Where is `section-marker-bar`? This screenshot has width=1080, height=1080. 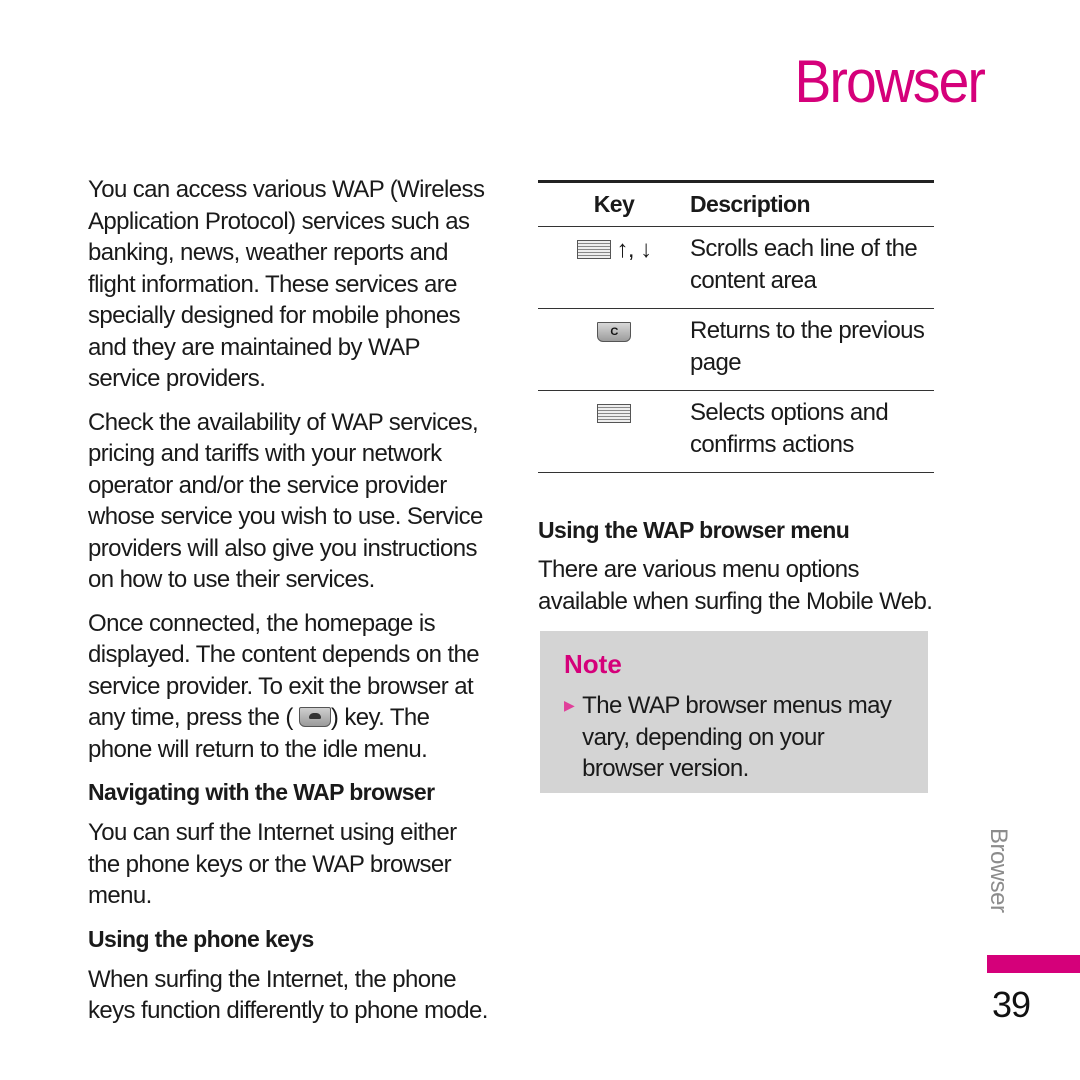 section-marker-bar is located at coordinates (1033, 964).